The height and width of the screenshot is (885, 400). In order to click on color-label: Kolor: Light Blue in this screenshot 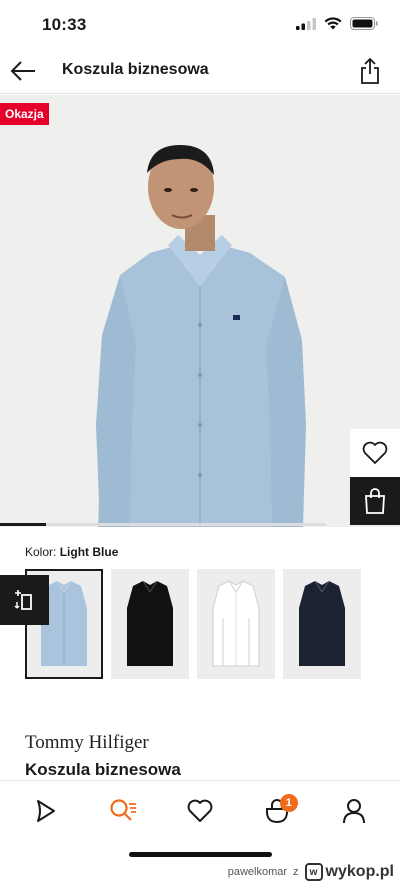, I will do `click(71, 552)`.